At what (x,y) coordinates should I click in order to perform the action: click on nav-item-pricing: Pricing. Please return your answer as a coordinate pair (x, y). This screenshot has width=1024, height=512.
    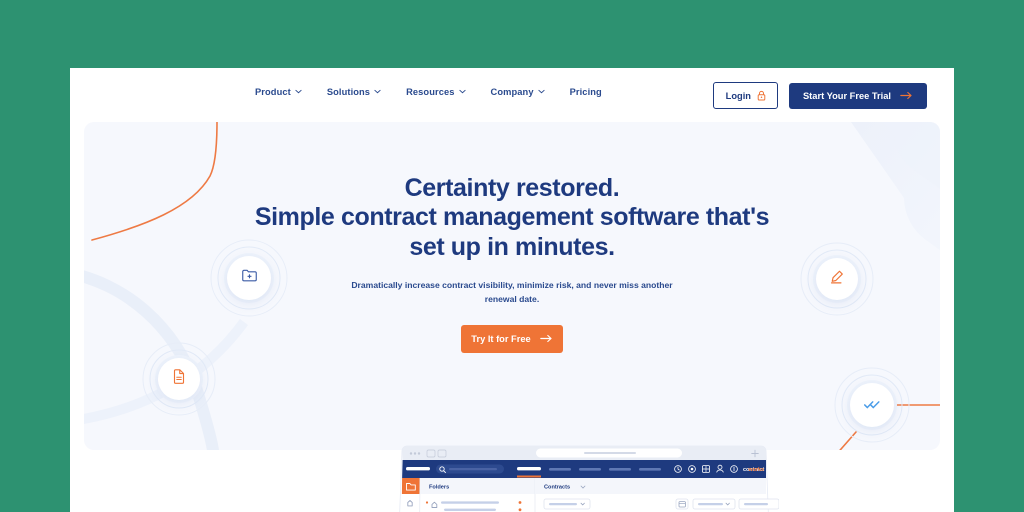
    Looking at the image, I should click on (586, 92).